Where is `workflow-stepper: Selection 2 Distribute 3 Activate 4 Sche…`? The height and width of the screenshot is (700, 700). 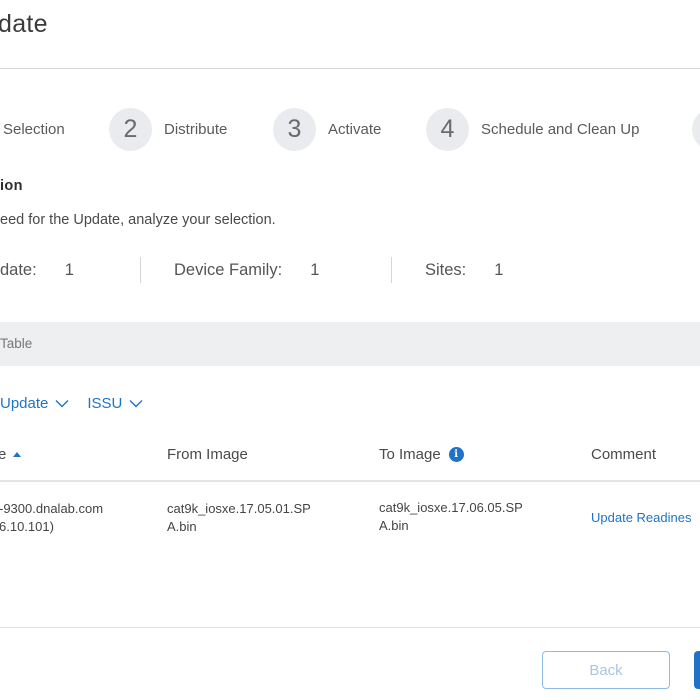 workflow-stepper: Selection 2 Distribute 3 Activate 4 Sche… is located at coordinates (350, 129).